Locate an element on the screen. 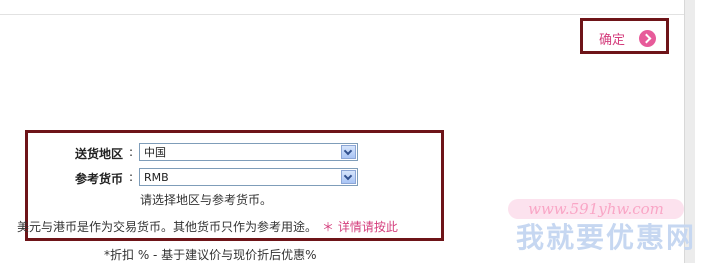  chevron-right-icon is located at coordinates (648, 38).